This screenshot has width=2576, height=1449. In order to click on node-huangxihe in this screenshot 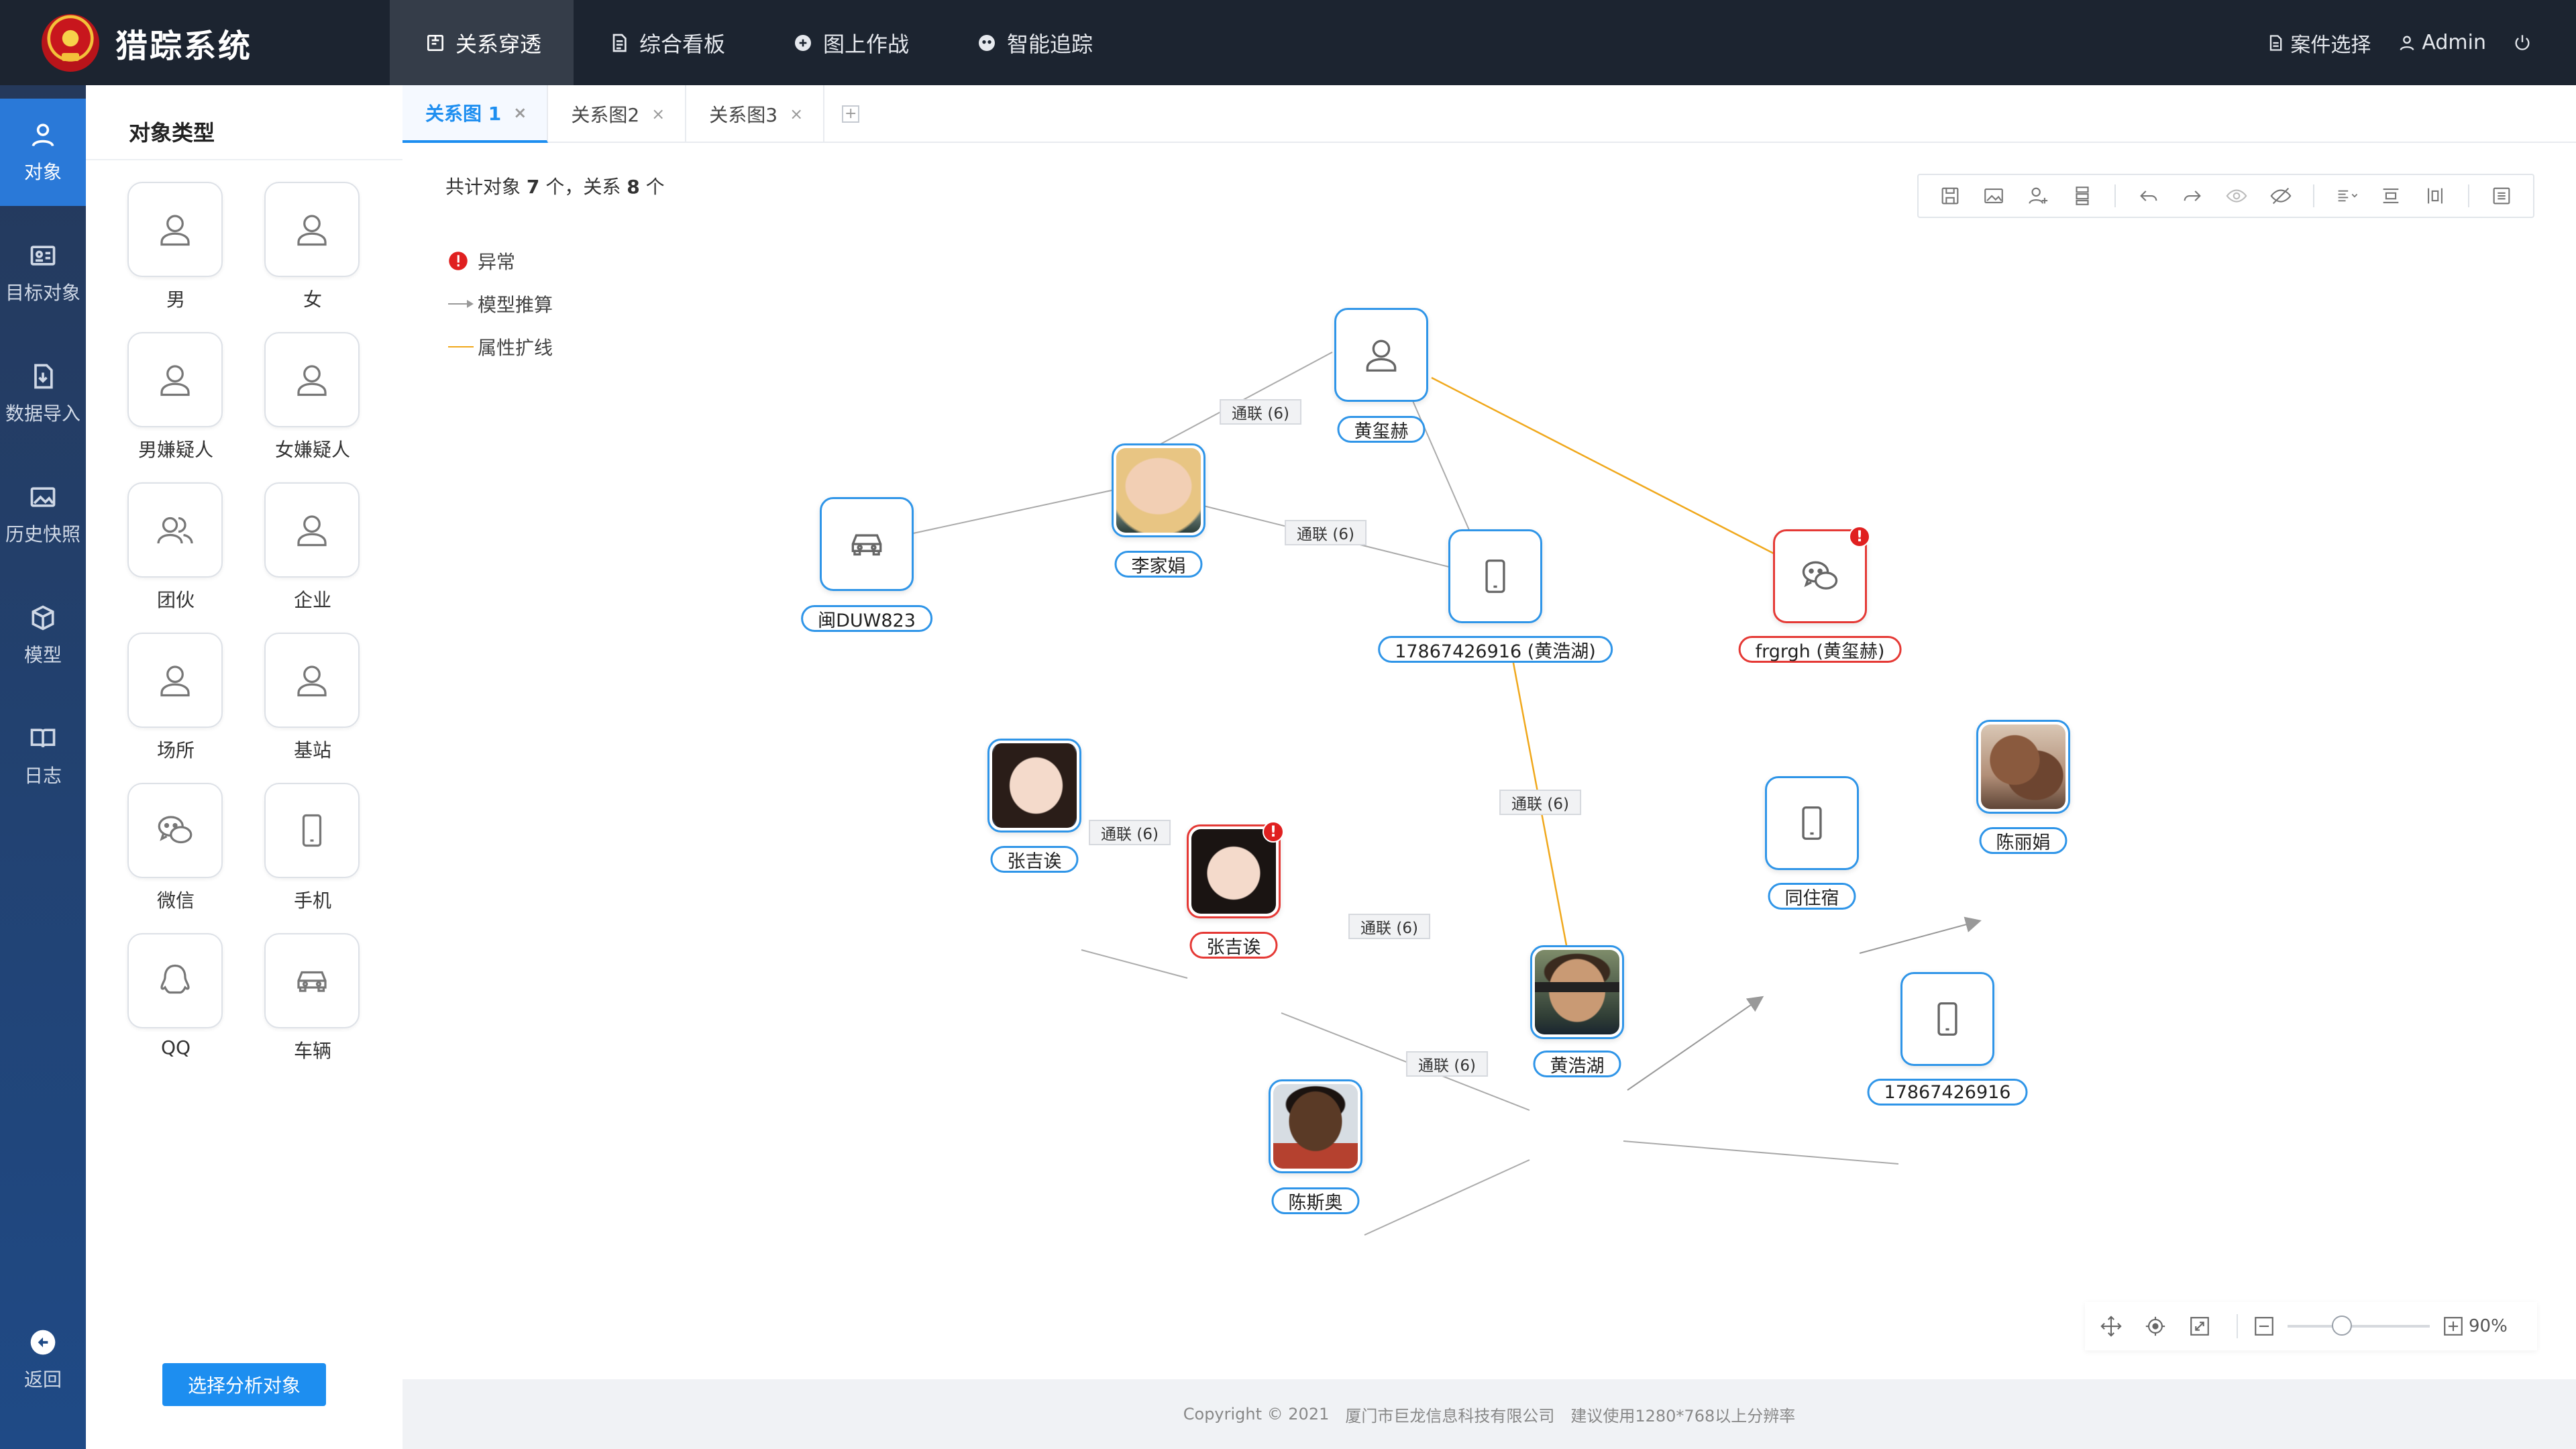, I will do `click(1381, 355)`.